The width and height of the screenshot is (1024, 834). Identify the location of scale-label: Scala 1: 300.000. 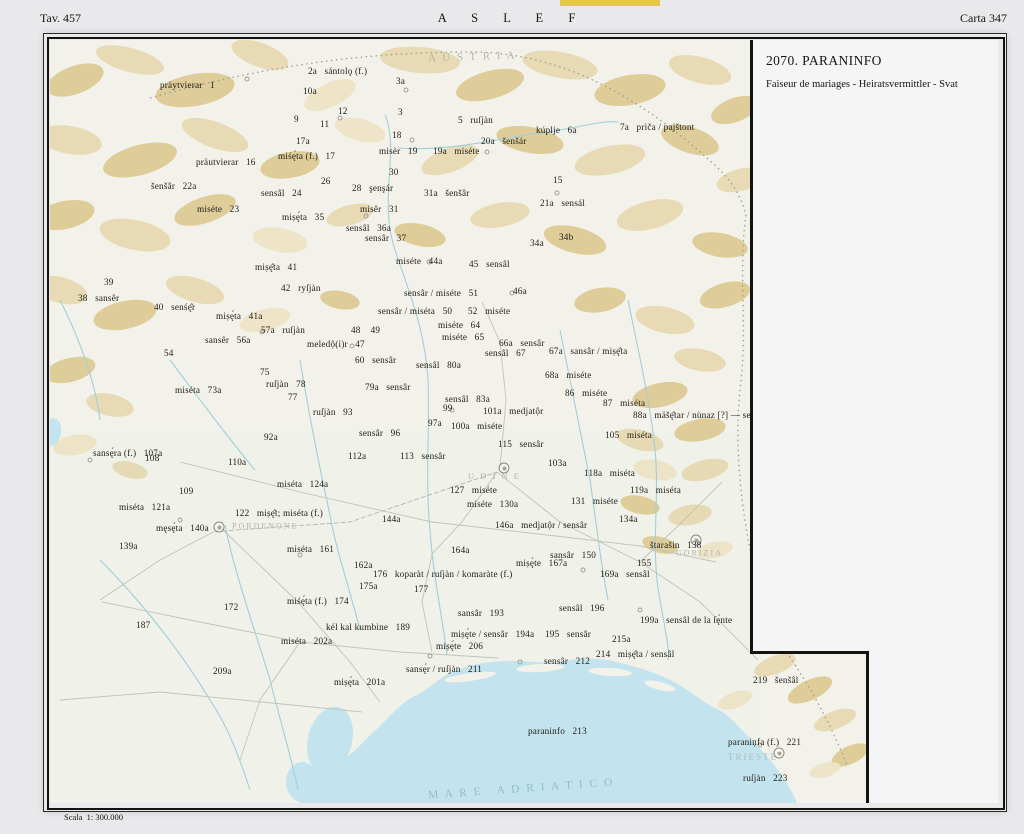
(94, 817).